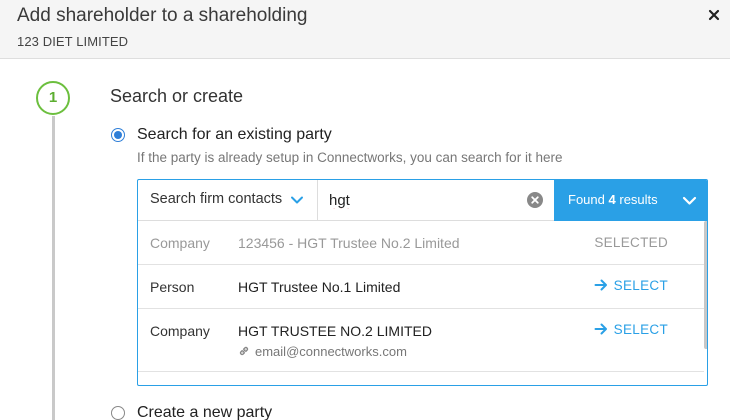  I want to click on results-toggle-button: Found 4 results, so click(630, 200).